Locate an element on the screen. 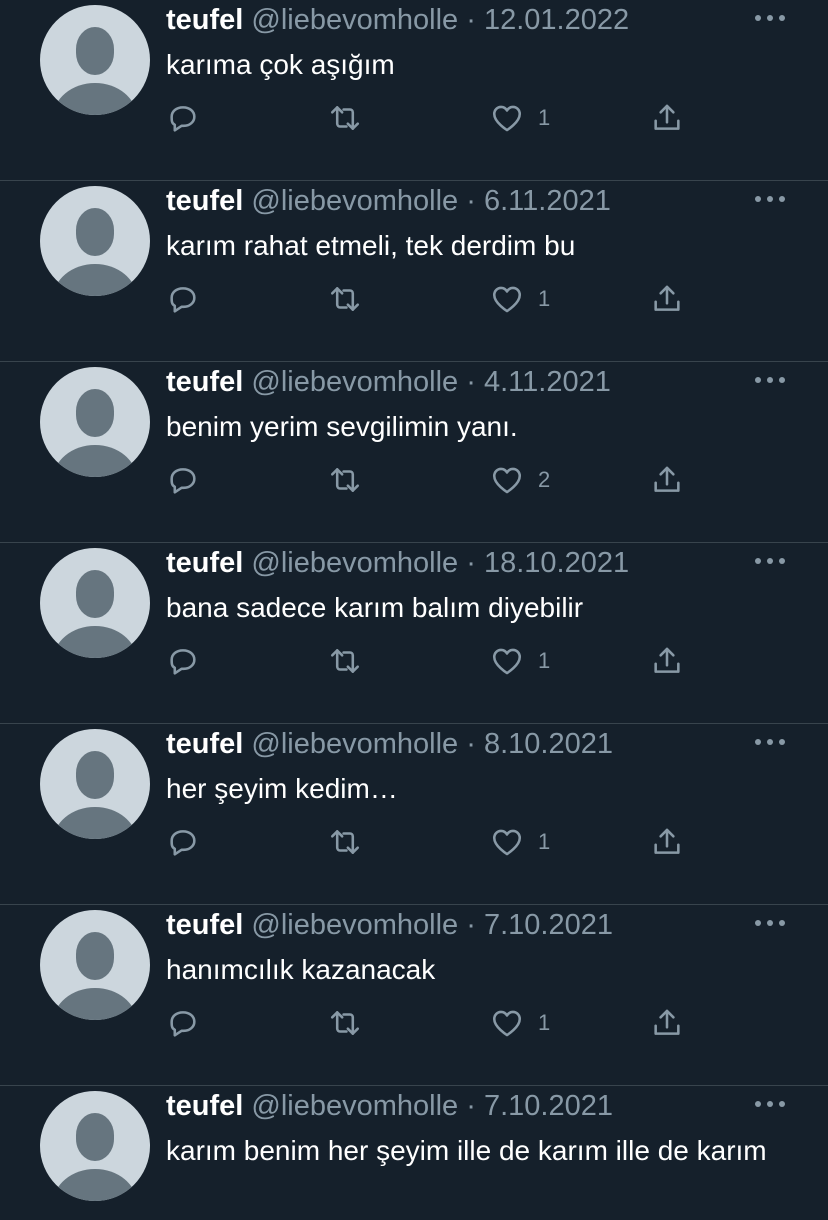 This screenshot has height=1220, width=828. tweet-header: teufel @liebevomholle · 7.10.2021 is located at coordinates (389, 925).